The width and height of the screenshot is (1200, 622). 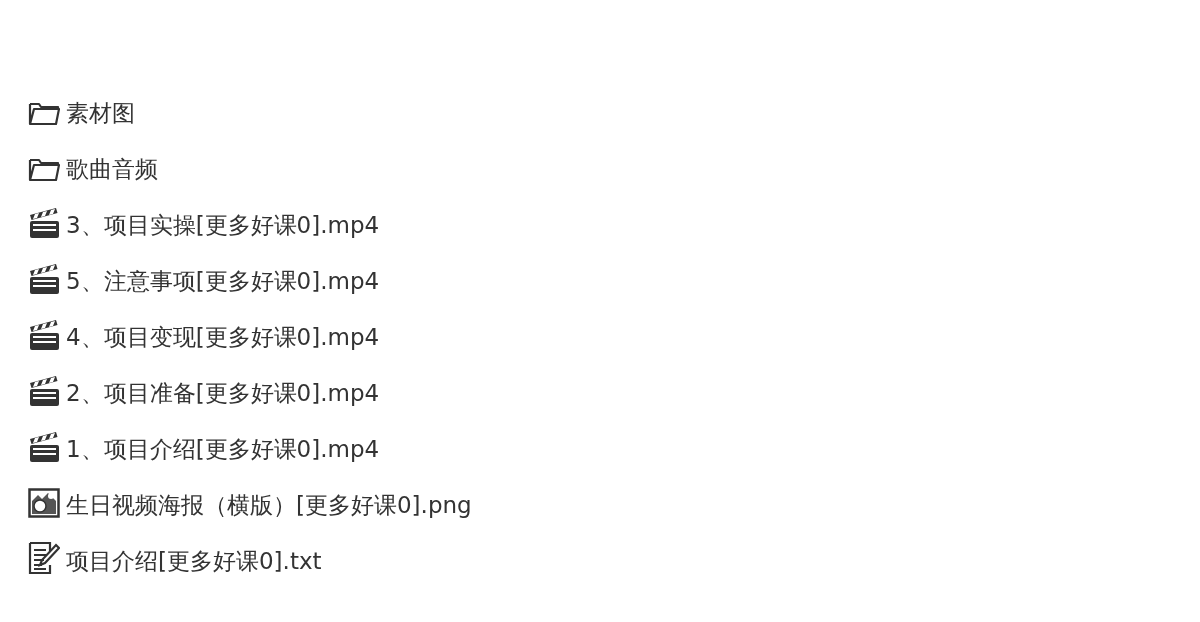 What do you see at coordinates (223, 449) in the screenshot?
I see `file-name: 1、项目介绍[更多好课0].mp4` at bounding box center [223, 449].